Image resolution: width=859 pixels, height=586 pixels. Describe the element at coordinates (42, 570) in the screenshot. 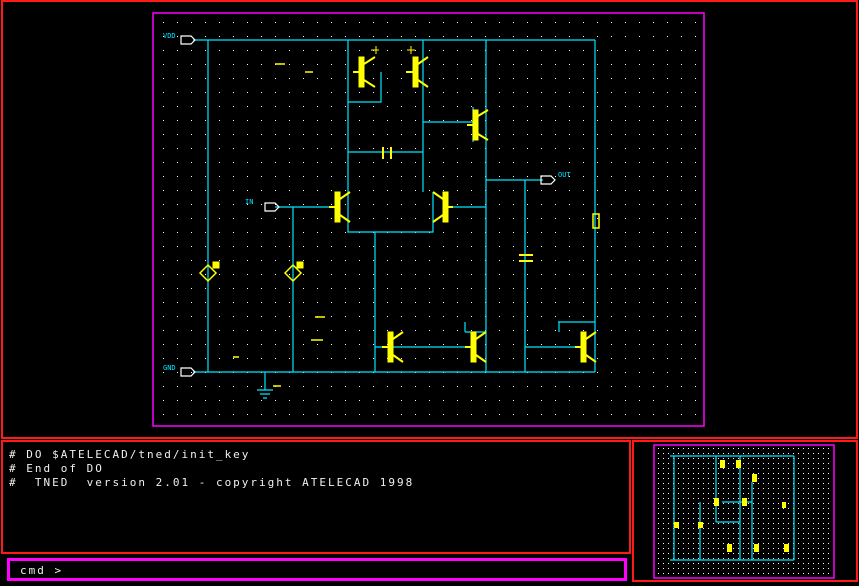

I see `command-prompt: cmd >` at that location.